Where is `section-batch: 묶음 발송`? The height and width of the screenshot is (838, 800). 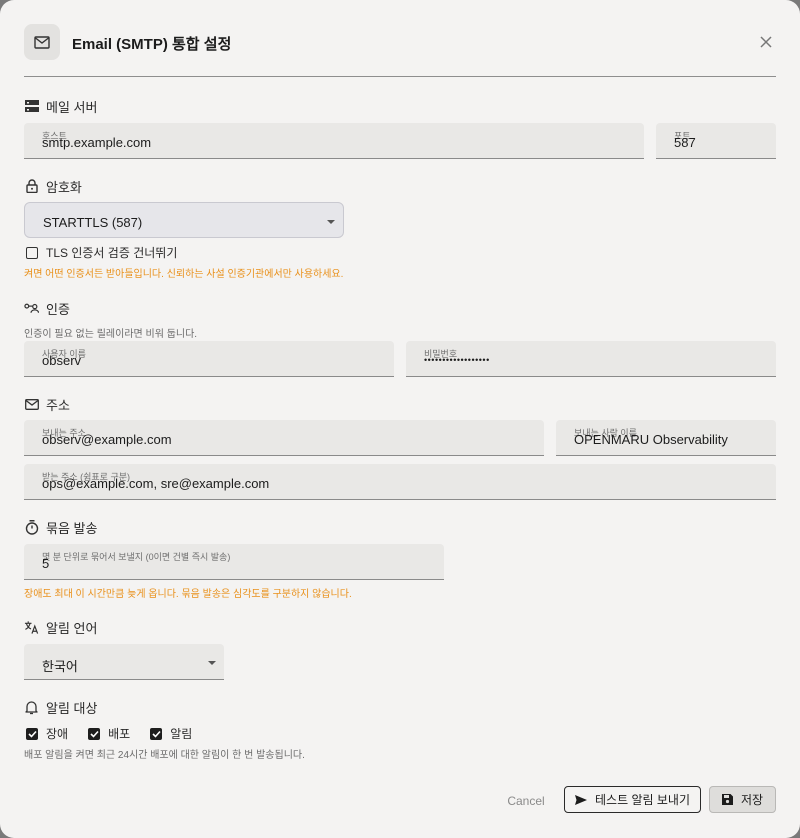
section-batch: 묶음 발송 is located at coordinates (60, 527).